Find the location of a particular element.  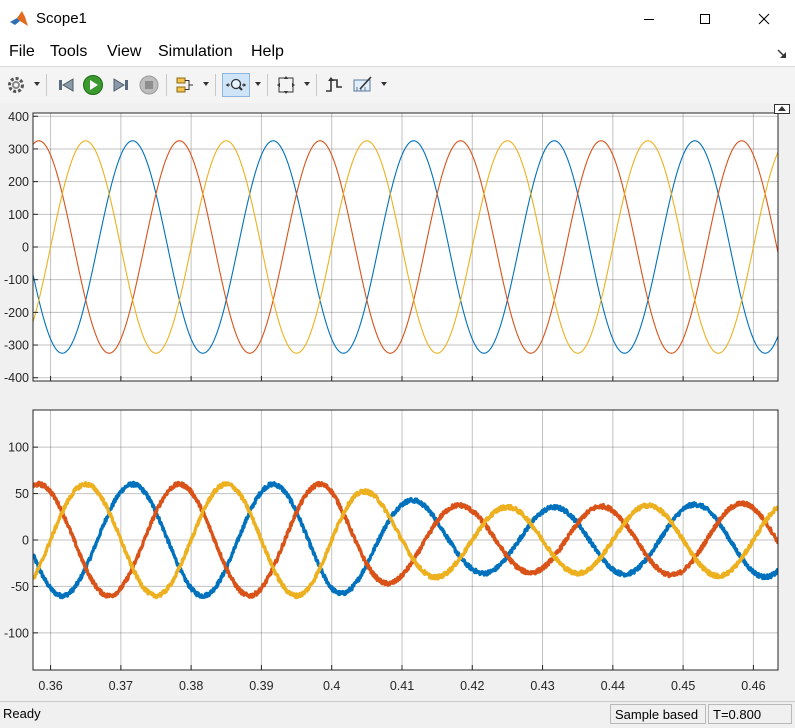

step-back-button is located at coordinates (66, 85).